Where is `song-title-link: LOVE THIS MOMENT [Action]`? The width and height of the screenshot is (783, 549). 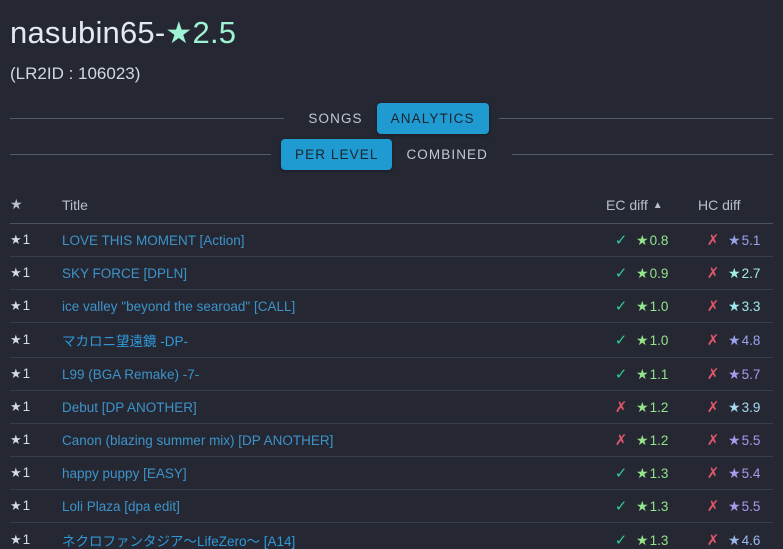
song-title-link: LOVE THIS MOMENT [Action] is located at coordinates (153, 240).